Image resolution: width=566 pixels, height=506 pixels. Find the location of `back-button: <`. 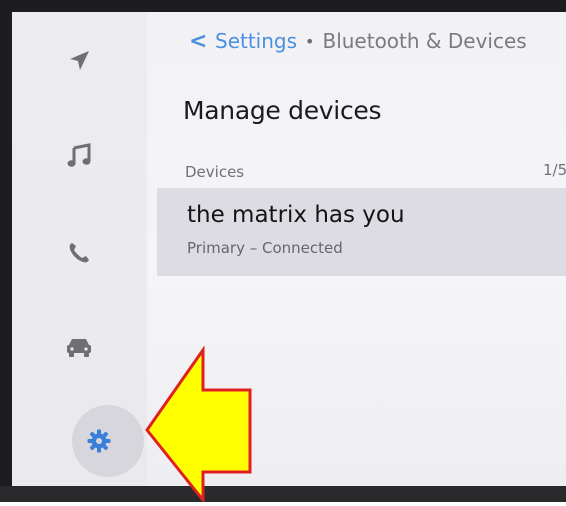

back-button: < is located at coordinates (202, 41).